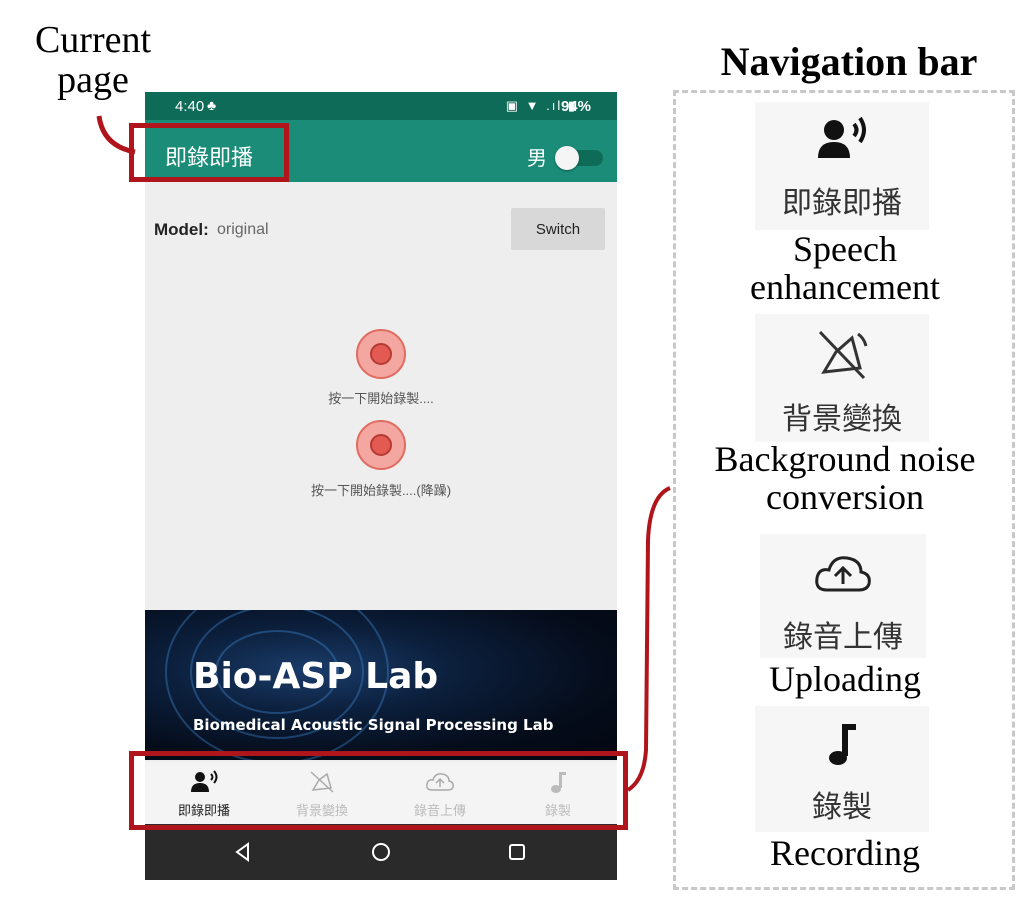  I want to click on legend-english-background: Background noise conversion, so click(845, 478).